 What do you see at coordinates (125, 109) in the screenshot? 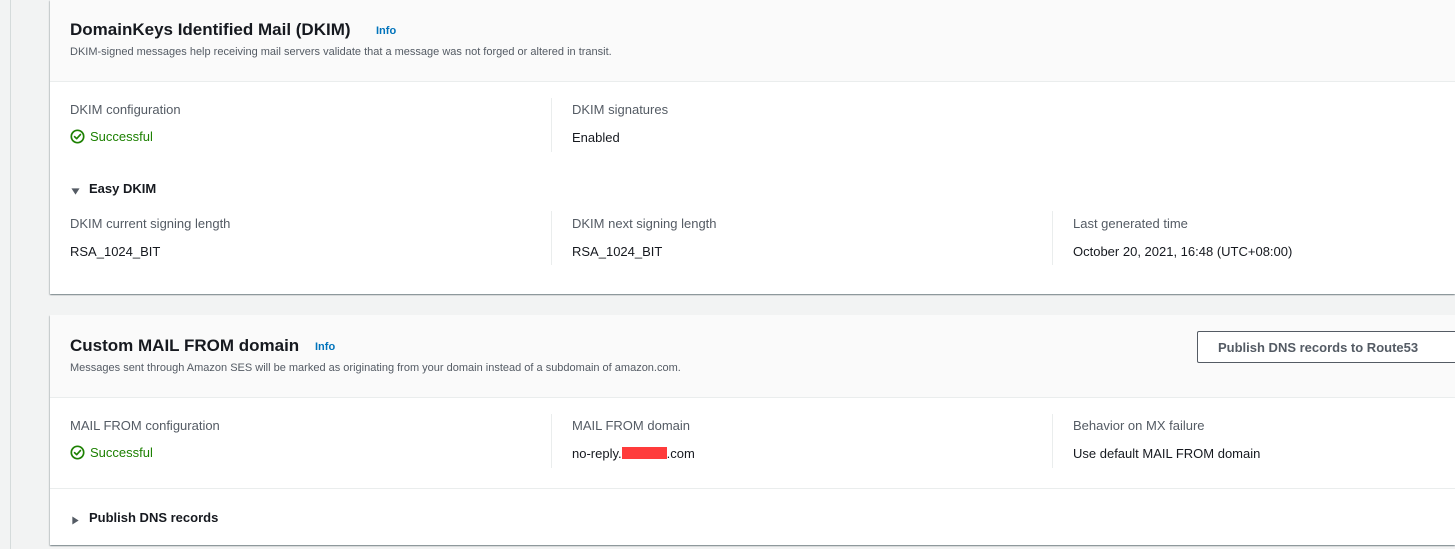
I see `dkim-configuration-label: DKIM configuration` at bounding box center [125, 109].